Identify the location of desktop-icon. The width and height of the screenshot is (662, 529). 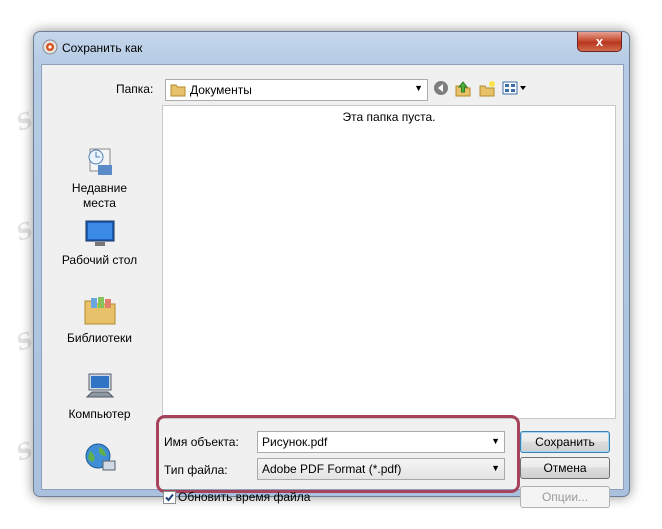
(99, 236).